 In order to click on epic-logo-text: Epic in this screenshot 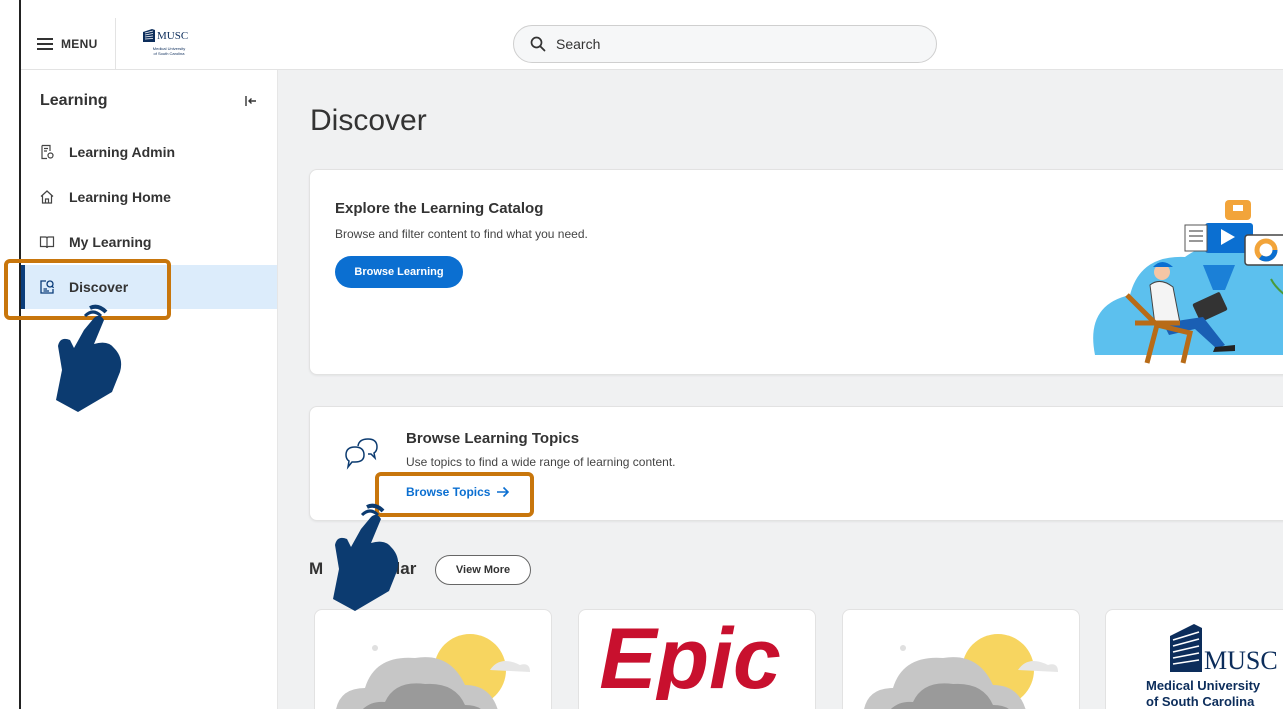, I will do `click(690, 655)`.